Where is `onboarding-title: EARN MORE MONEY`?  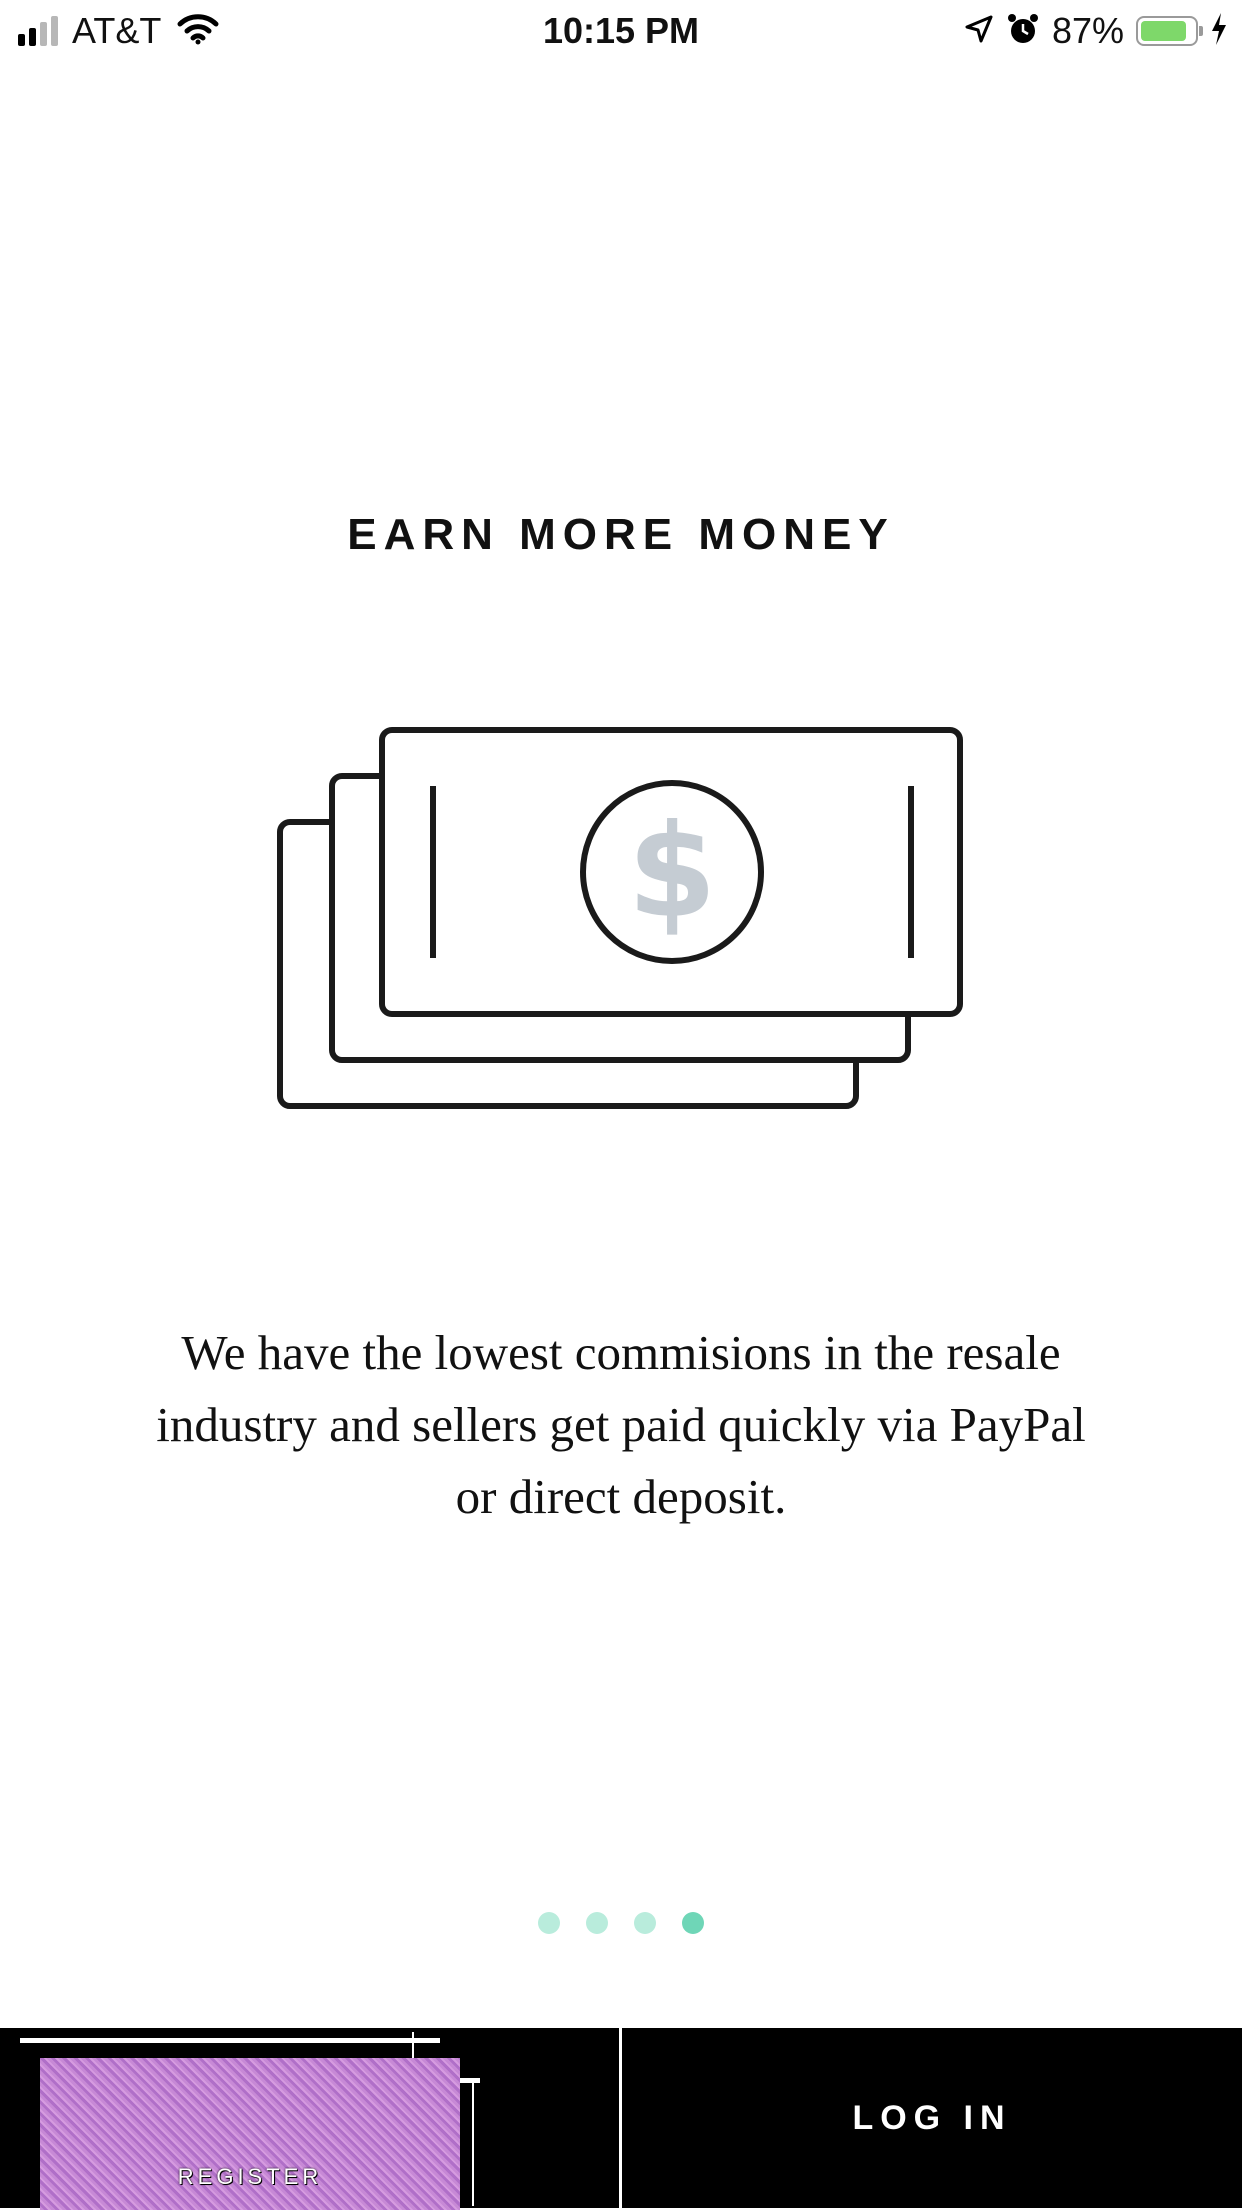
onboarding-title: EARN MORE MONEY is located at coordinates (621, 534).